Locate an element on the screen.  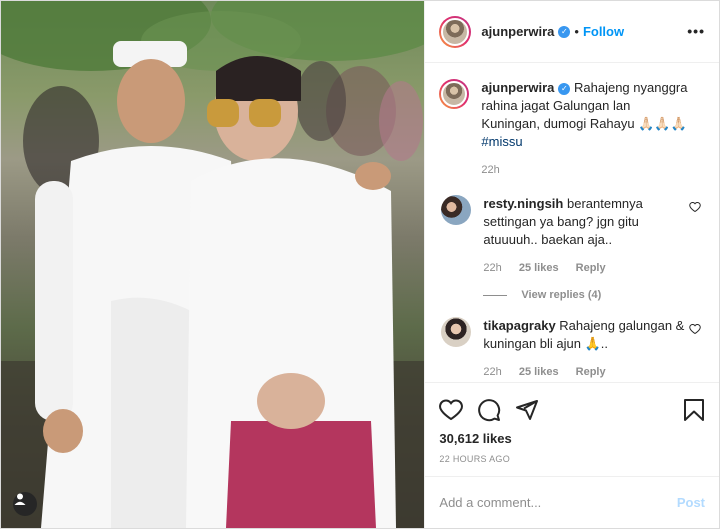
likes-count: 30,612 likes is located at coordinates (572, 438).